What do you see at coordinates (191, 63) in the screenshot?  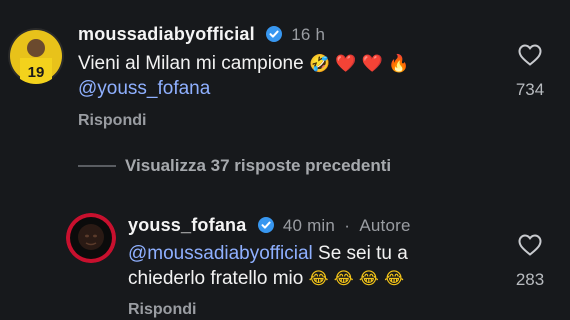 I see `comment-body: Vieni al Milan mi campione` at bounding box center [191, 63].